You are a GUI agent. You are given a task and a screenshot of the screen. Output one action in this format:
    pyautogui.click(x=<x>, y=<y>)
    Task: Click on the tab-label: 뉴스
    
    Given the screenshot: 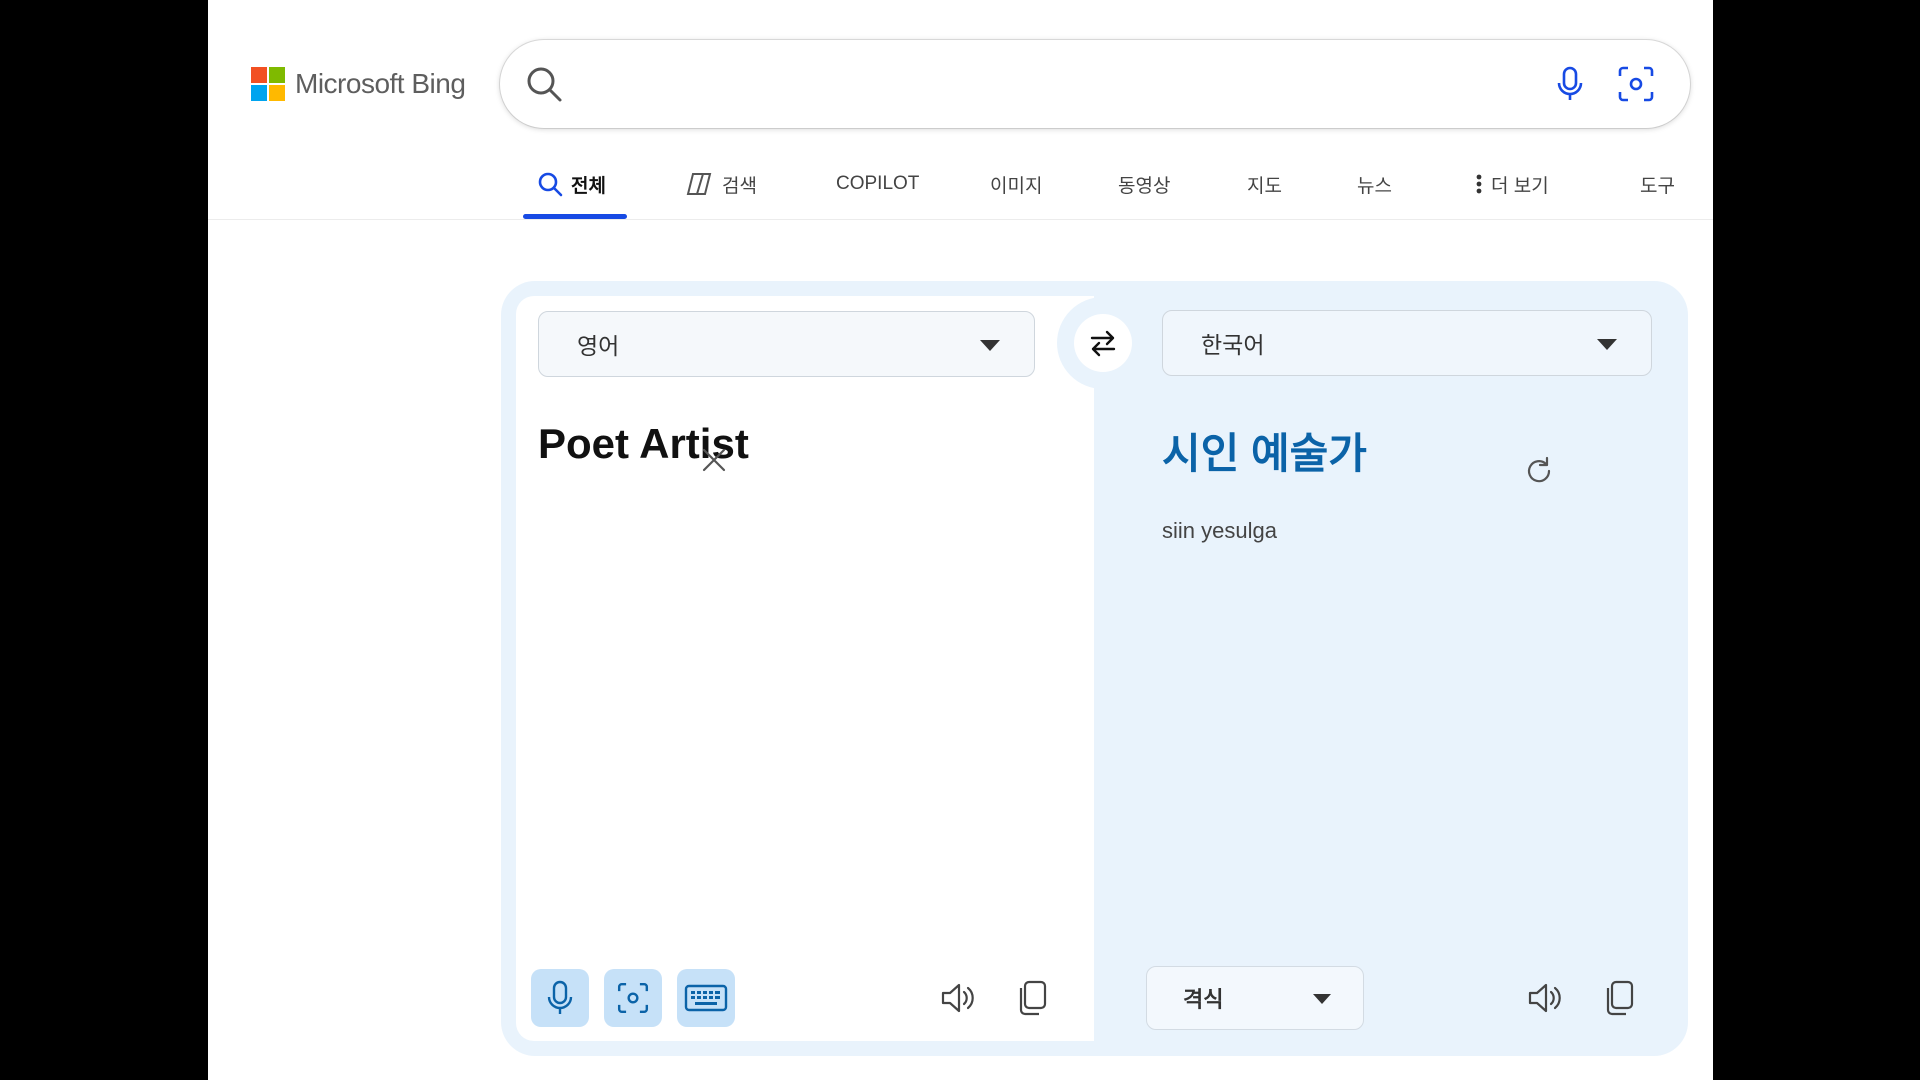 What is the action you would take?
    pyautogui.click(x=1374, y=186)
    